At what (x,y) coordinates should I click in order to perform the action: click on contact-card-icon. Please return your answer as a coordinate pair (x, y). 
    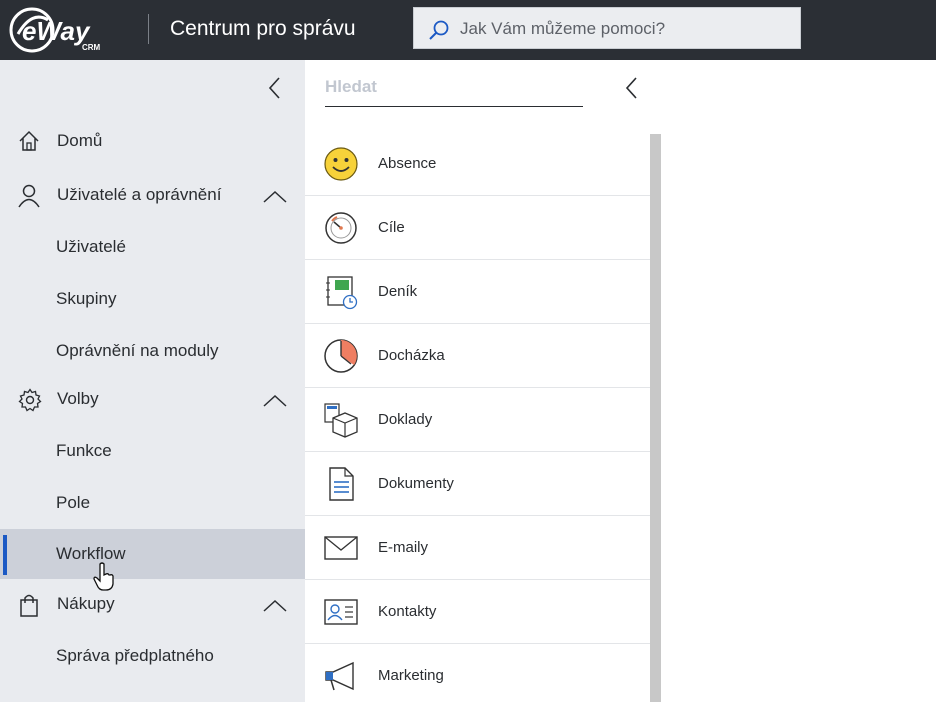
    Looking at the image, I should click on (341, 612).